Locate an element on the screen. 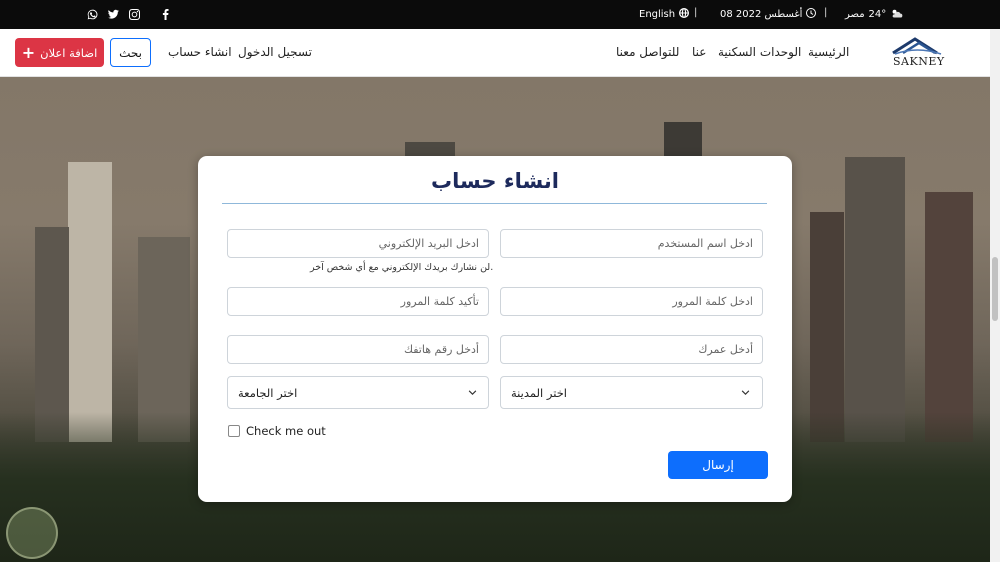  city-select: اختر المدينة is located at coordinates (631, 392).